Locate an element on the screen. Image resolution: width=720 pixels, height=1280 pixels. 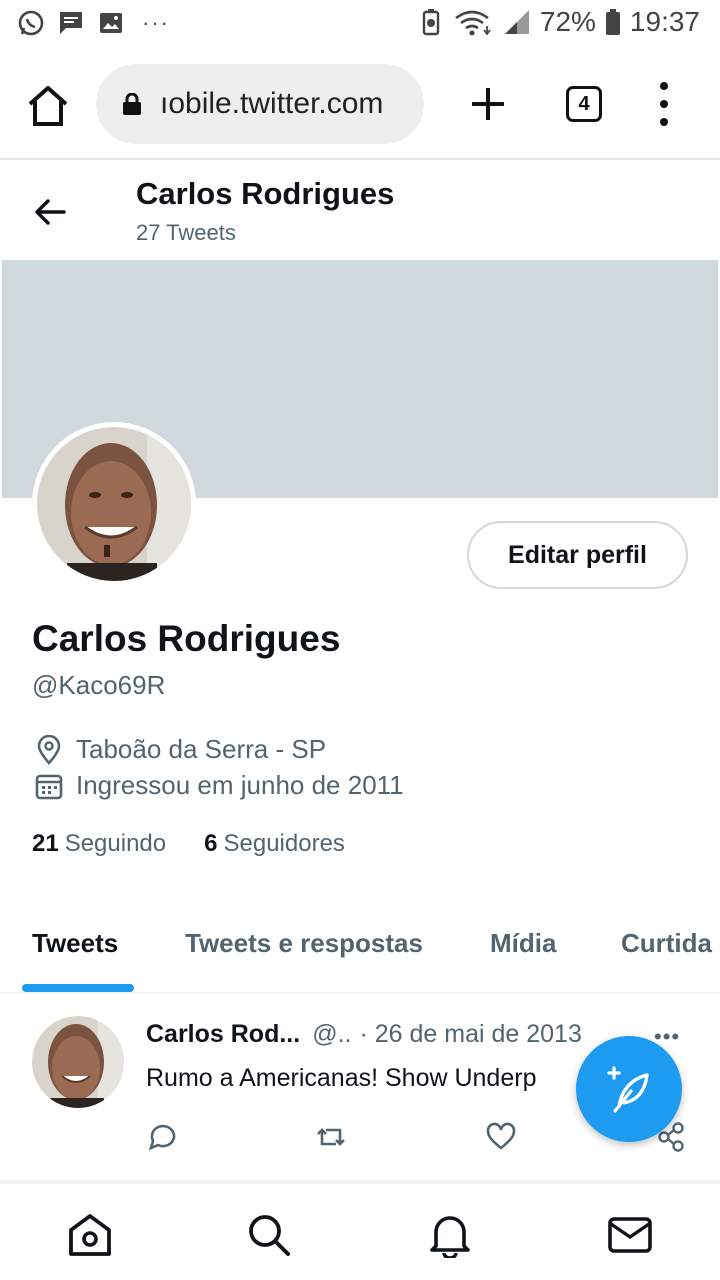
header-title: Carlos Rodrigues is located at coordinates (265, 193).